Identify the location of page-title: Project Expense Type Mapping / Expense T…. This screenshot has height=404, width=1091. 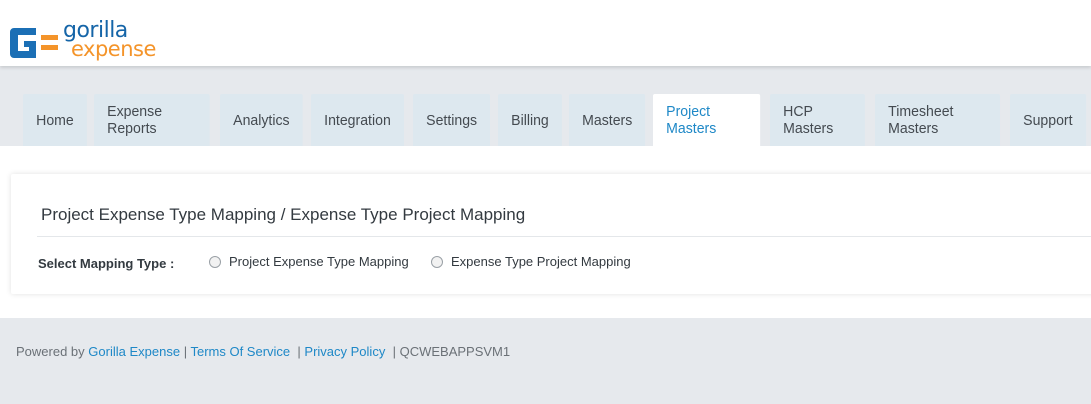
(283, 214).